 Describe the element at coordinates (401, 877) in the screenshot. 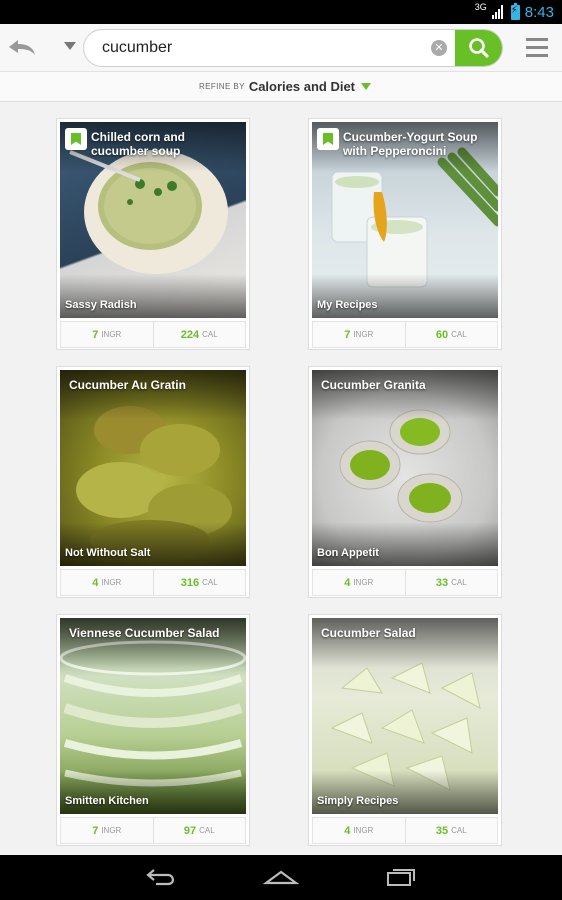

I see `nav-recent-apps-icon` at that location.